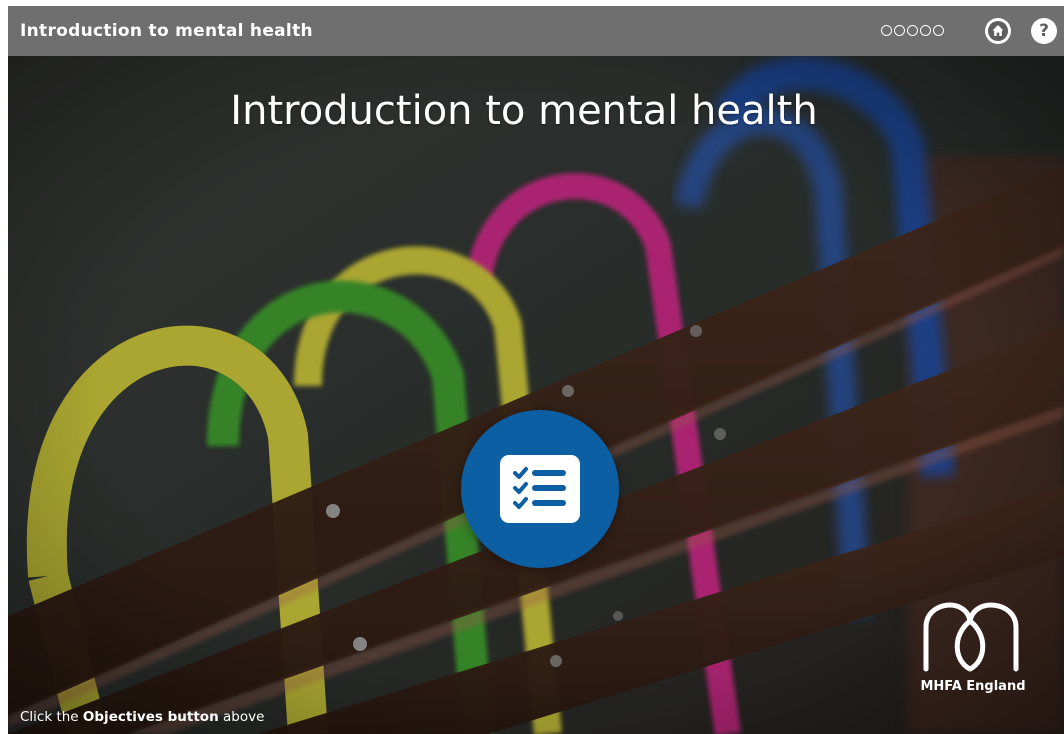 This screenshot has height=734, width=1064. I want to click on objectives-card, so click(540, 489).